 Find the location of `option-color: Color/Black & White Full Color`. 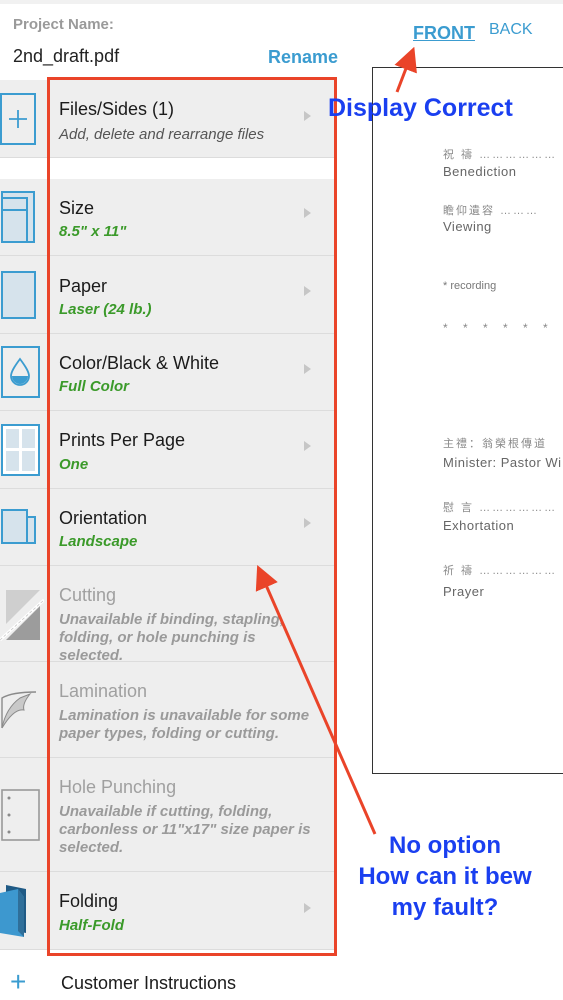

option-color: Color/Black & White Full Color is located at coordinates (167, 372).